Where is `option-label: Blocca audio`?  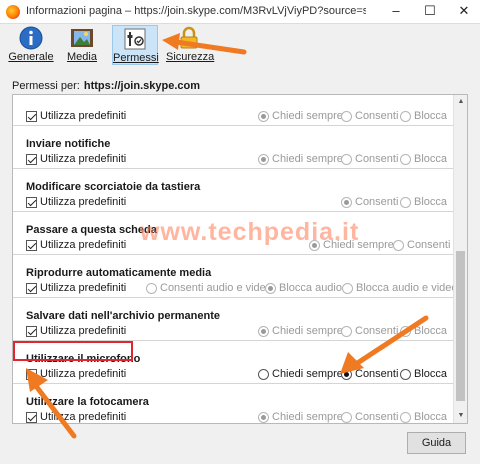
option-label: Blocca audio is located at coordinates (310, 288).